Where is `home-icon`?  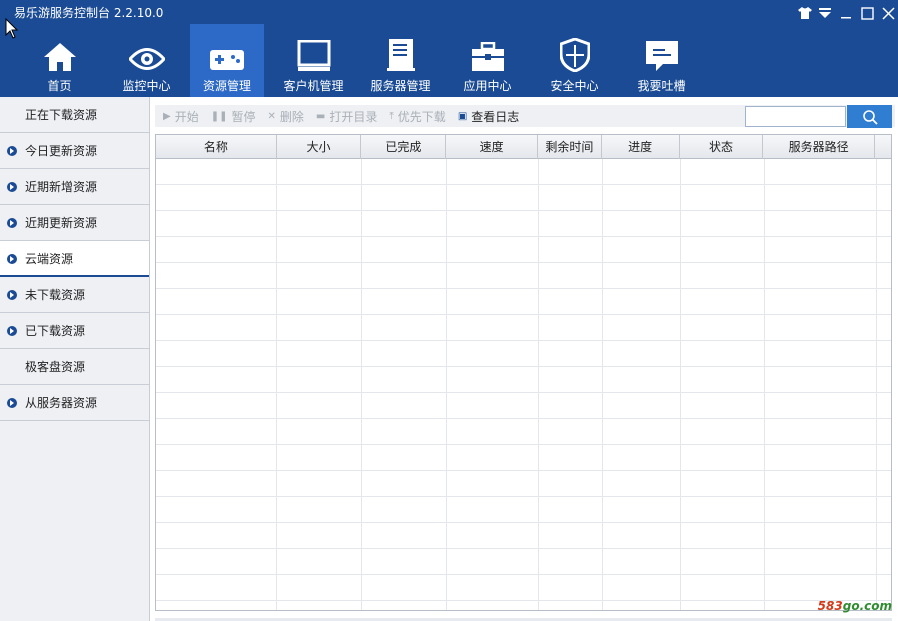
home-icon is located at coordinates (60, 52).